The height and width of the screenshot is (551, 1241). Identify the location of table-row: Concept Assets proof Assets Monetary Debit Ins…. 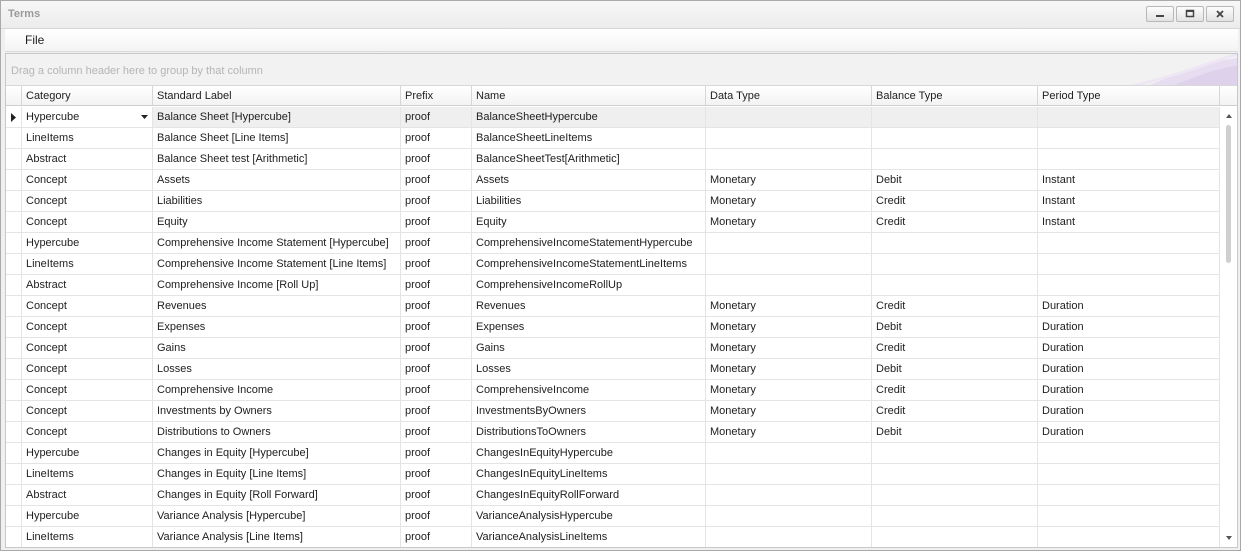
(613, 180).